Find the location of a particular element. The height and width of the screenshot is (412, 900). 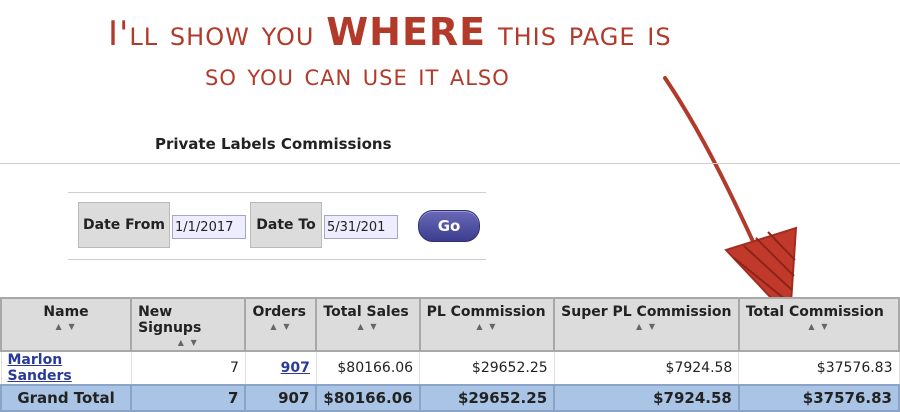

column-header-new-signups: New Signups ▲ ▼ is located at coordinates (188, 324).